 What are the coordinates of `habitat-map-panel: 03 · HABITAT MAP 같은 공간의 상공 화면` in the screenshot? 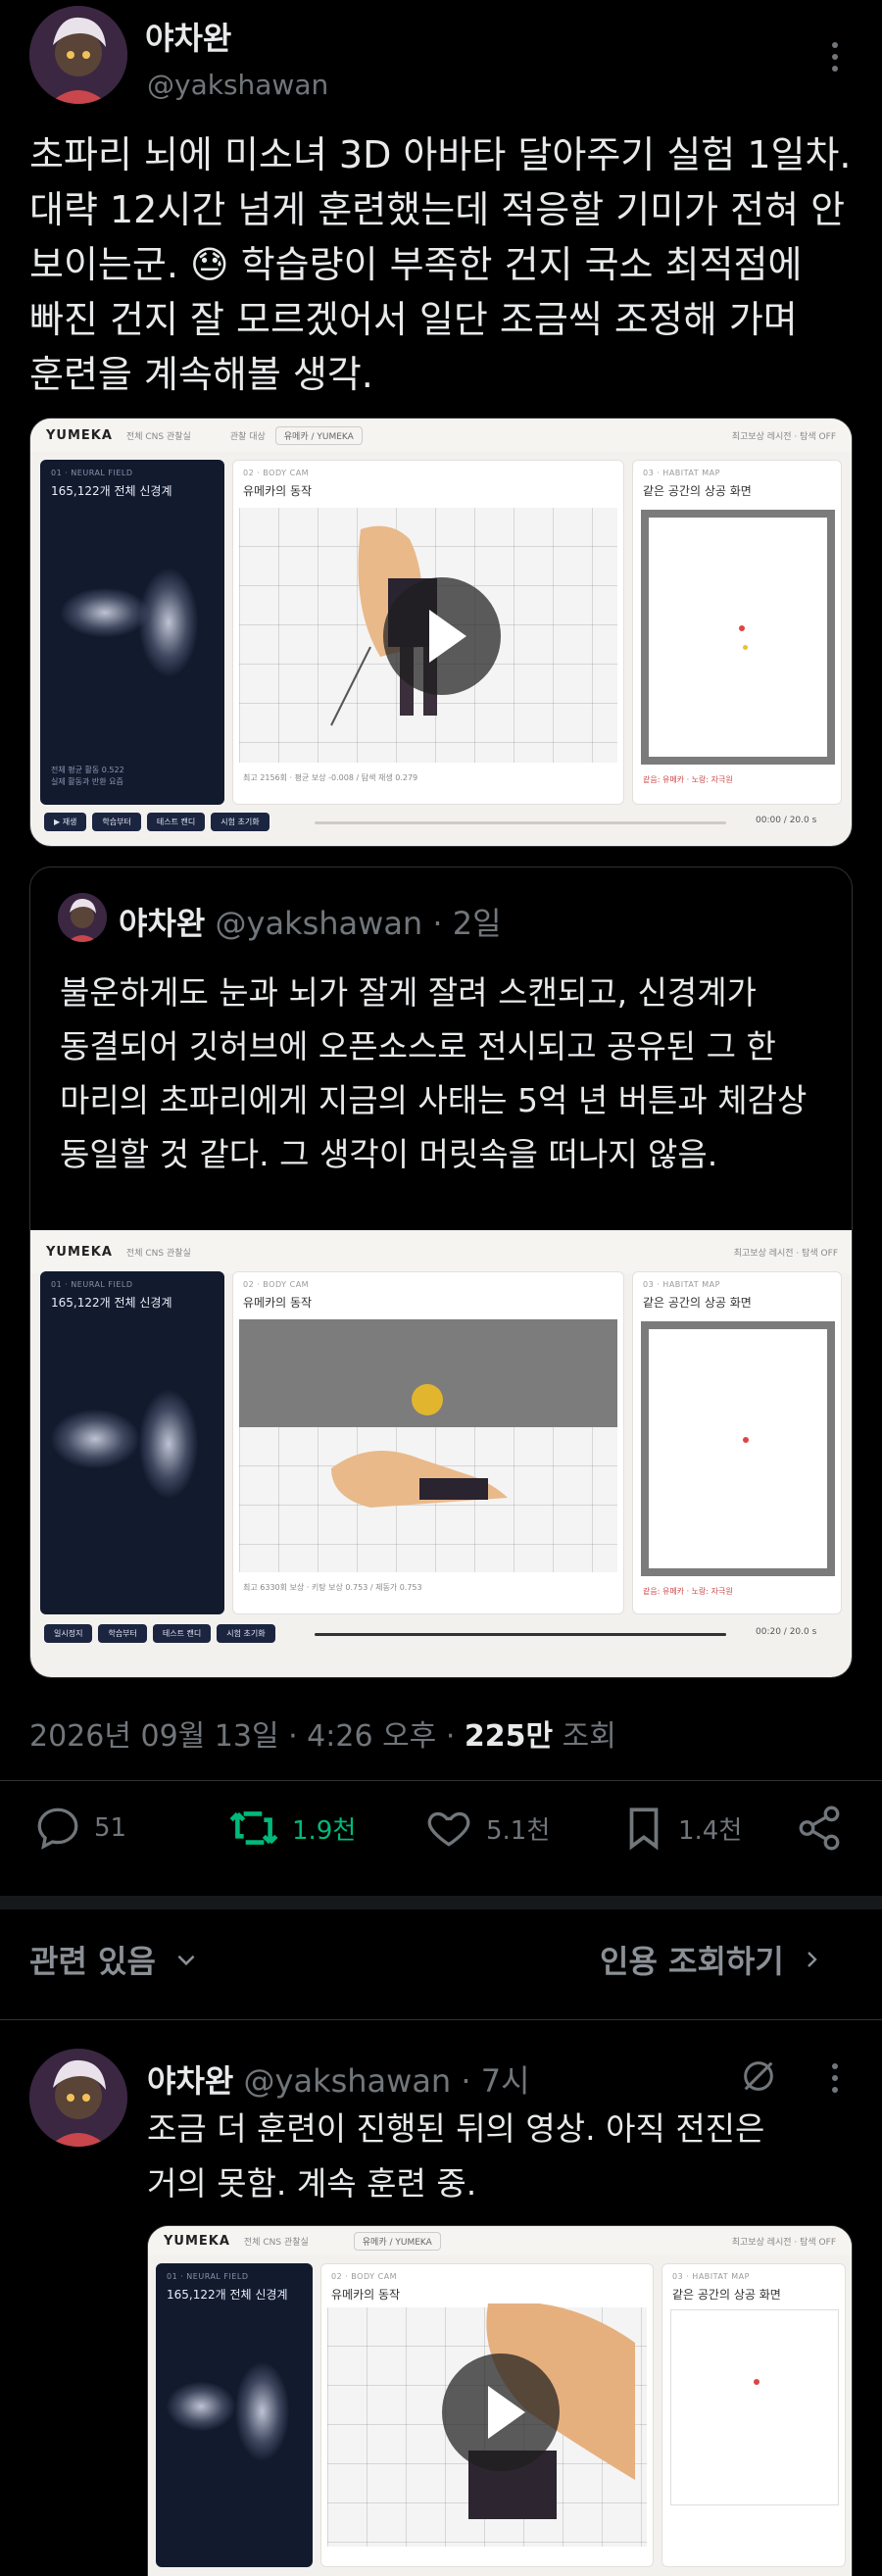 It's located at (754, 2415).